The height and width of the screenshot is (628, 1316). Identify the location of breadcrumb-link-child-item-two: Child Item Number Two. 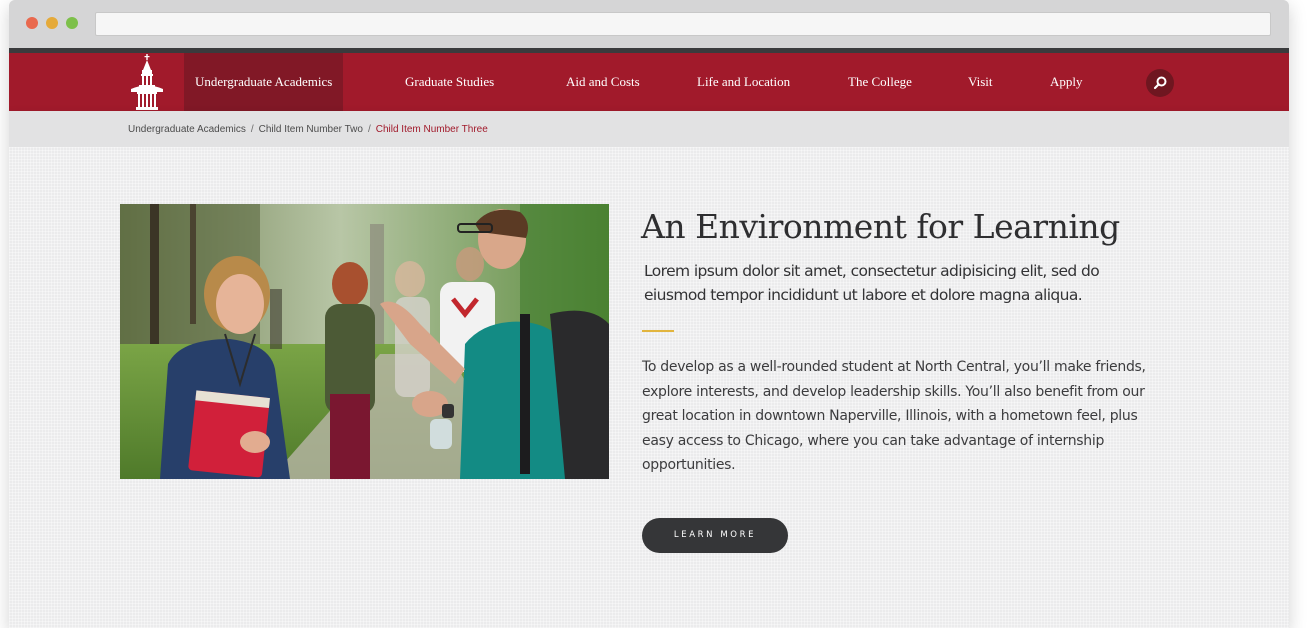
(311, 129).